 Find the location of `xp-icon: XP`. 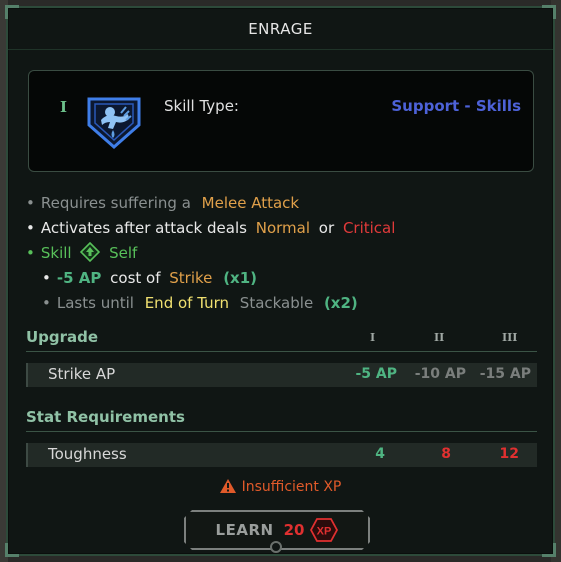

xp-icon: XP is located at coordinates (324, 530).